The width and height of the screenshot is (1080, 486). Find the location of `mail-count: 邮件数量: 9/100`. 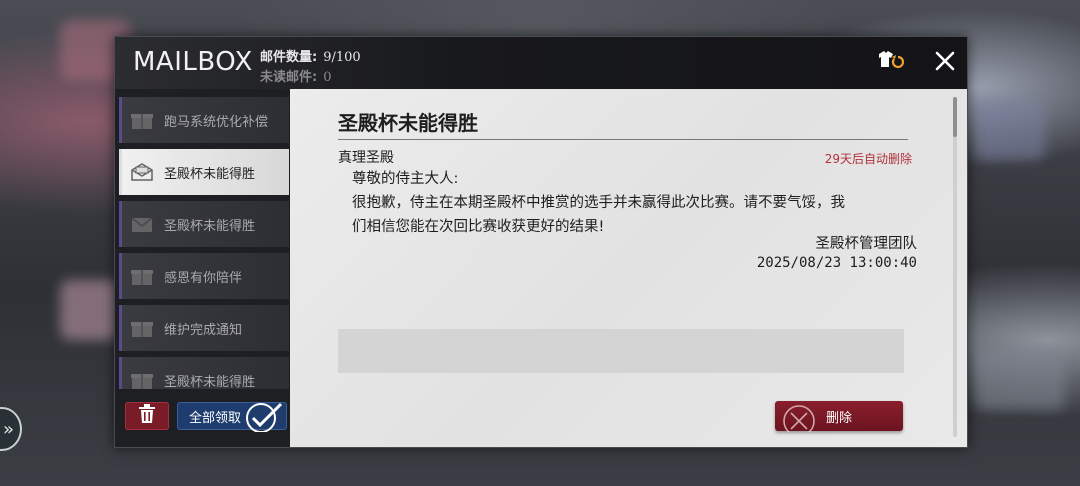

mail-count: 邮件数量: 9/100 is located at coordinates (310, 55).